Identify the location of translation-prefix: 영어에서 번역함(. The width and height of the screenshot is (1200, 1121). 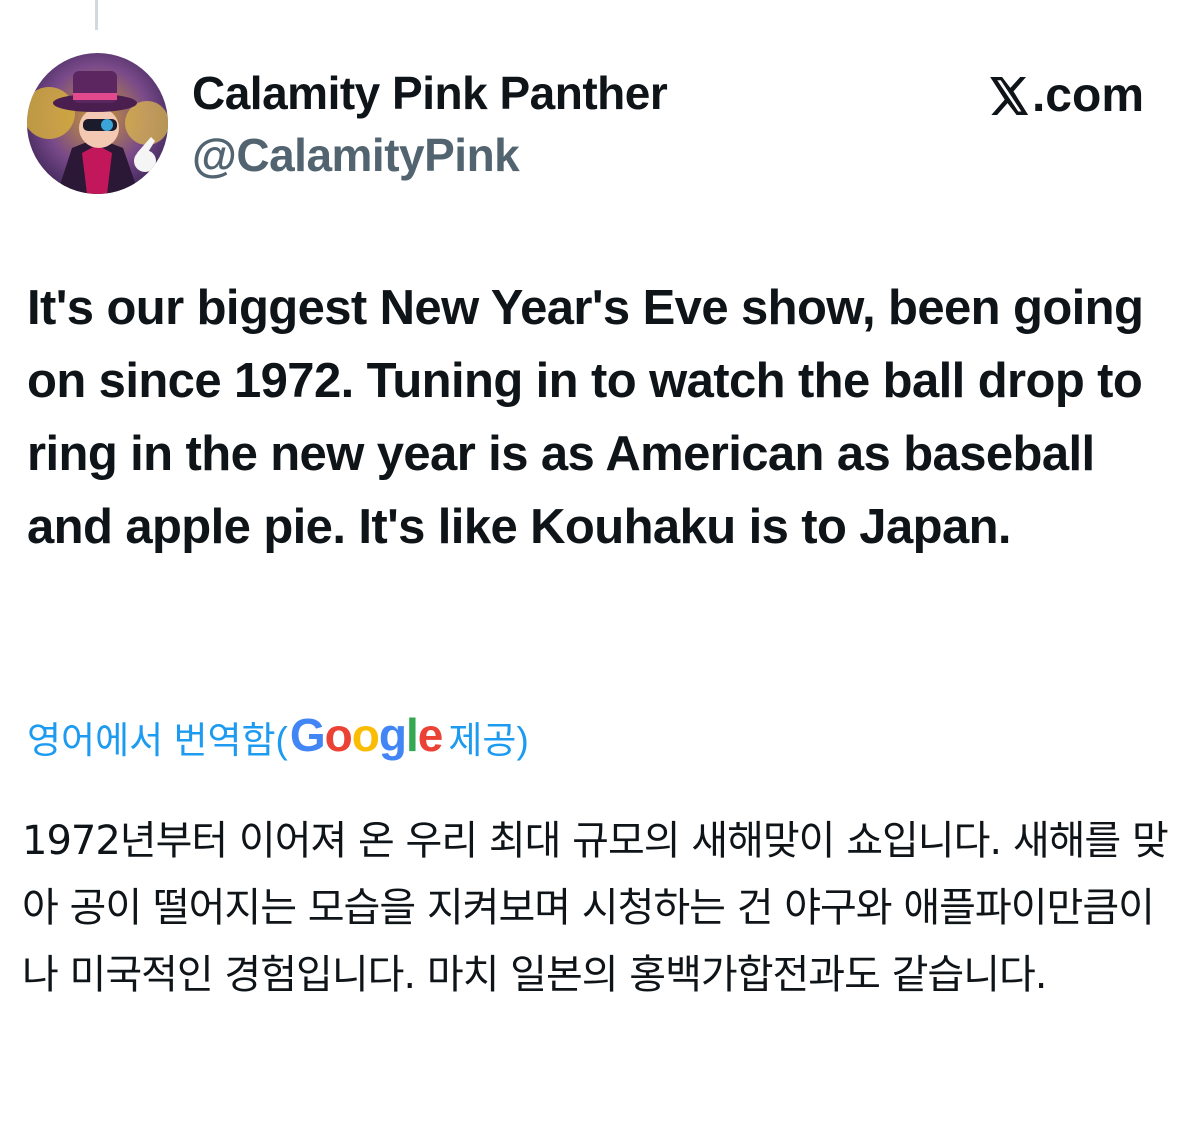
(157, 740).